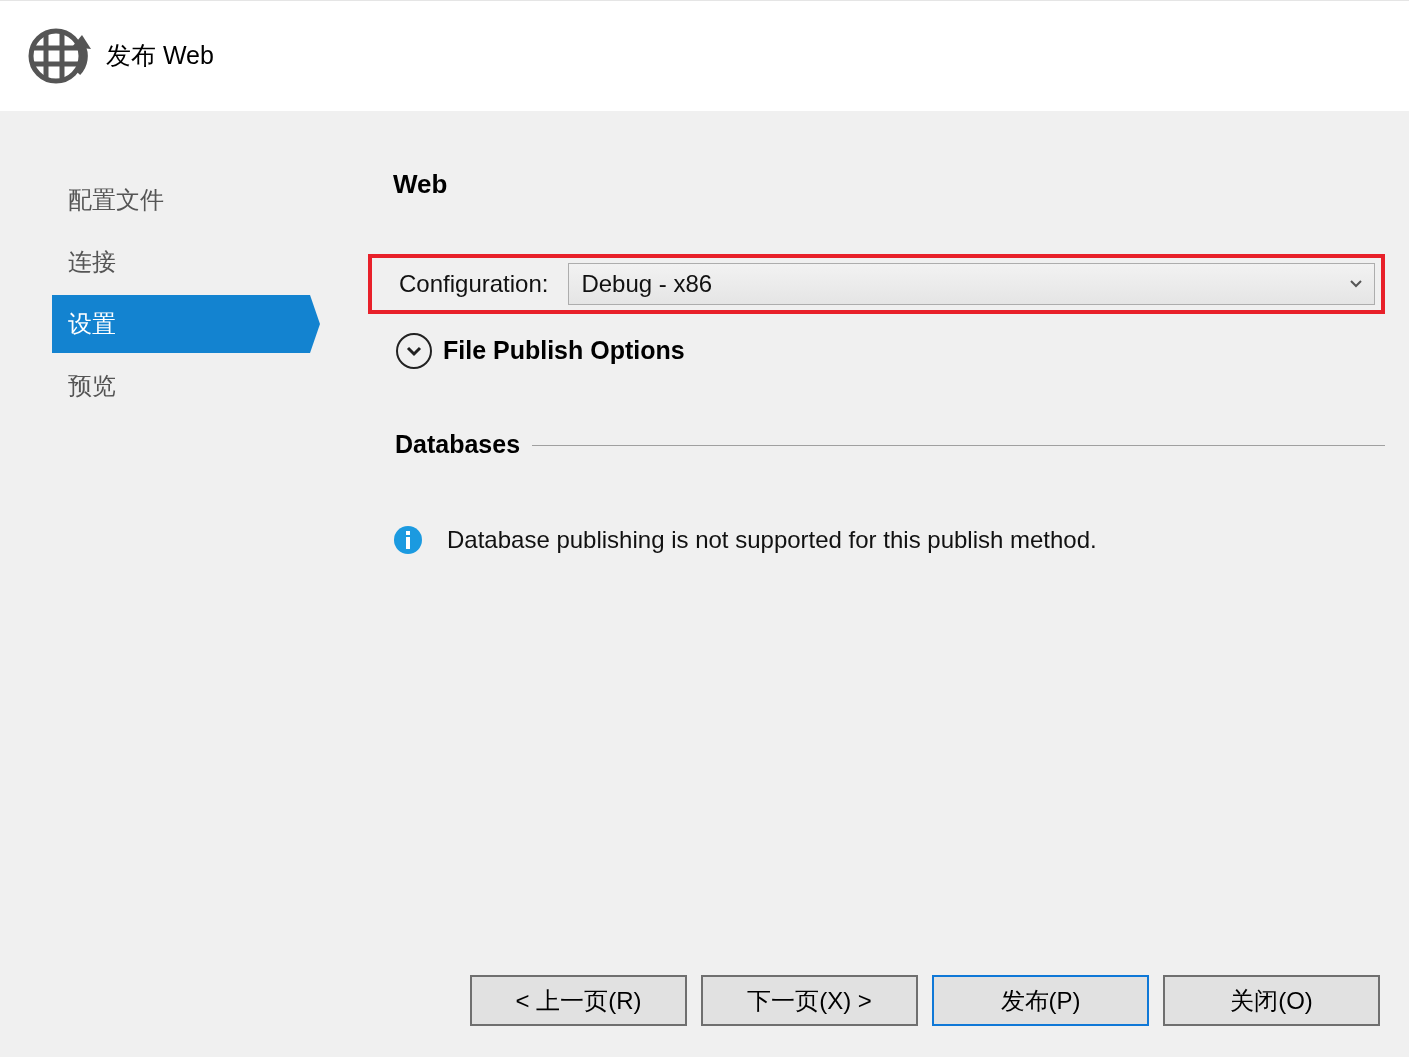 This screenshot has width=1409, height=1057. What do you see at coordinates (540, 351) in the screenshot?
I see `expander-toggle: File Publish Options` at bounding box center [540, 351].